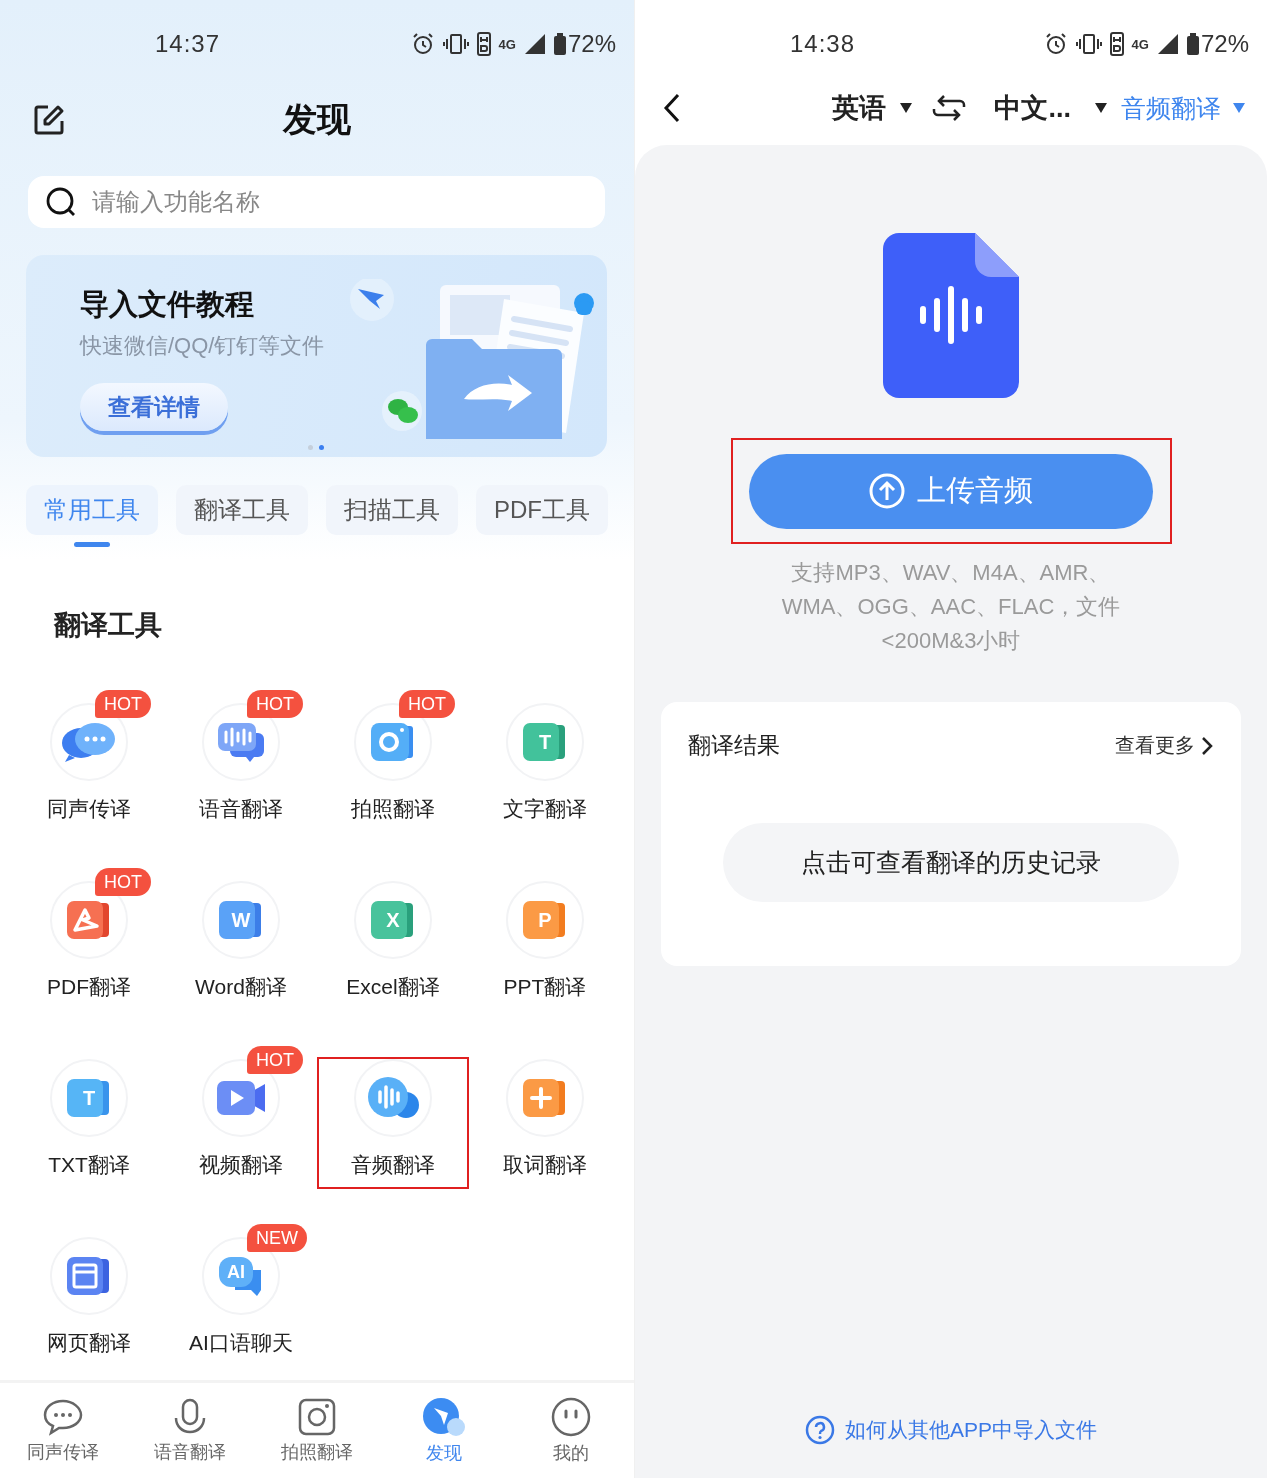  I want to click on status-time: 14:38, so click(823, 44).